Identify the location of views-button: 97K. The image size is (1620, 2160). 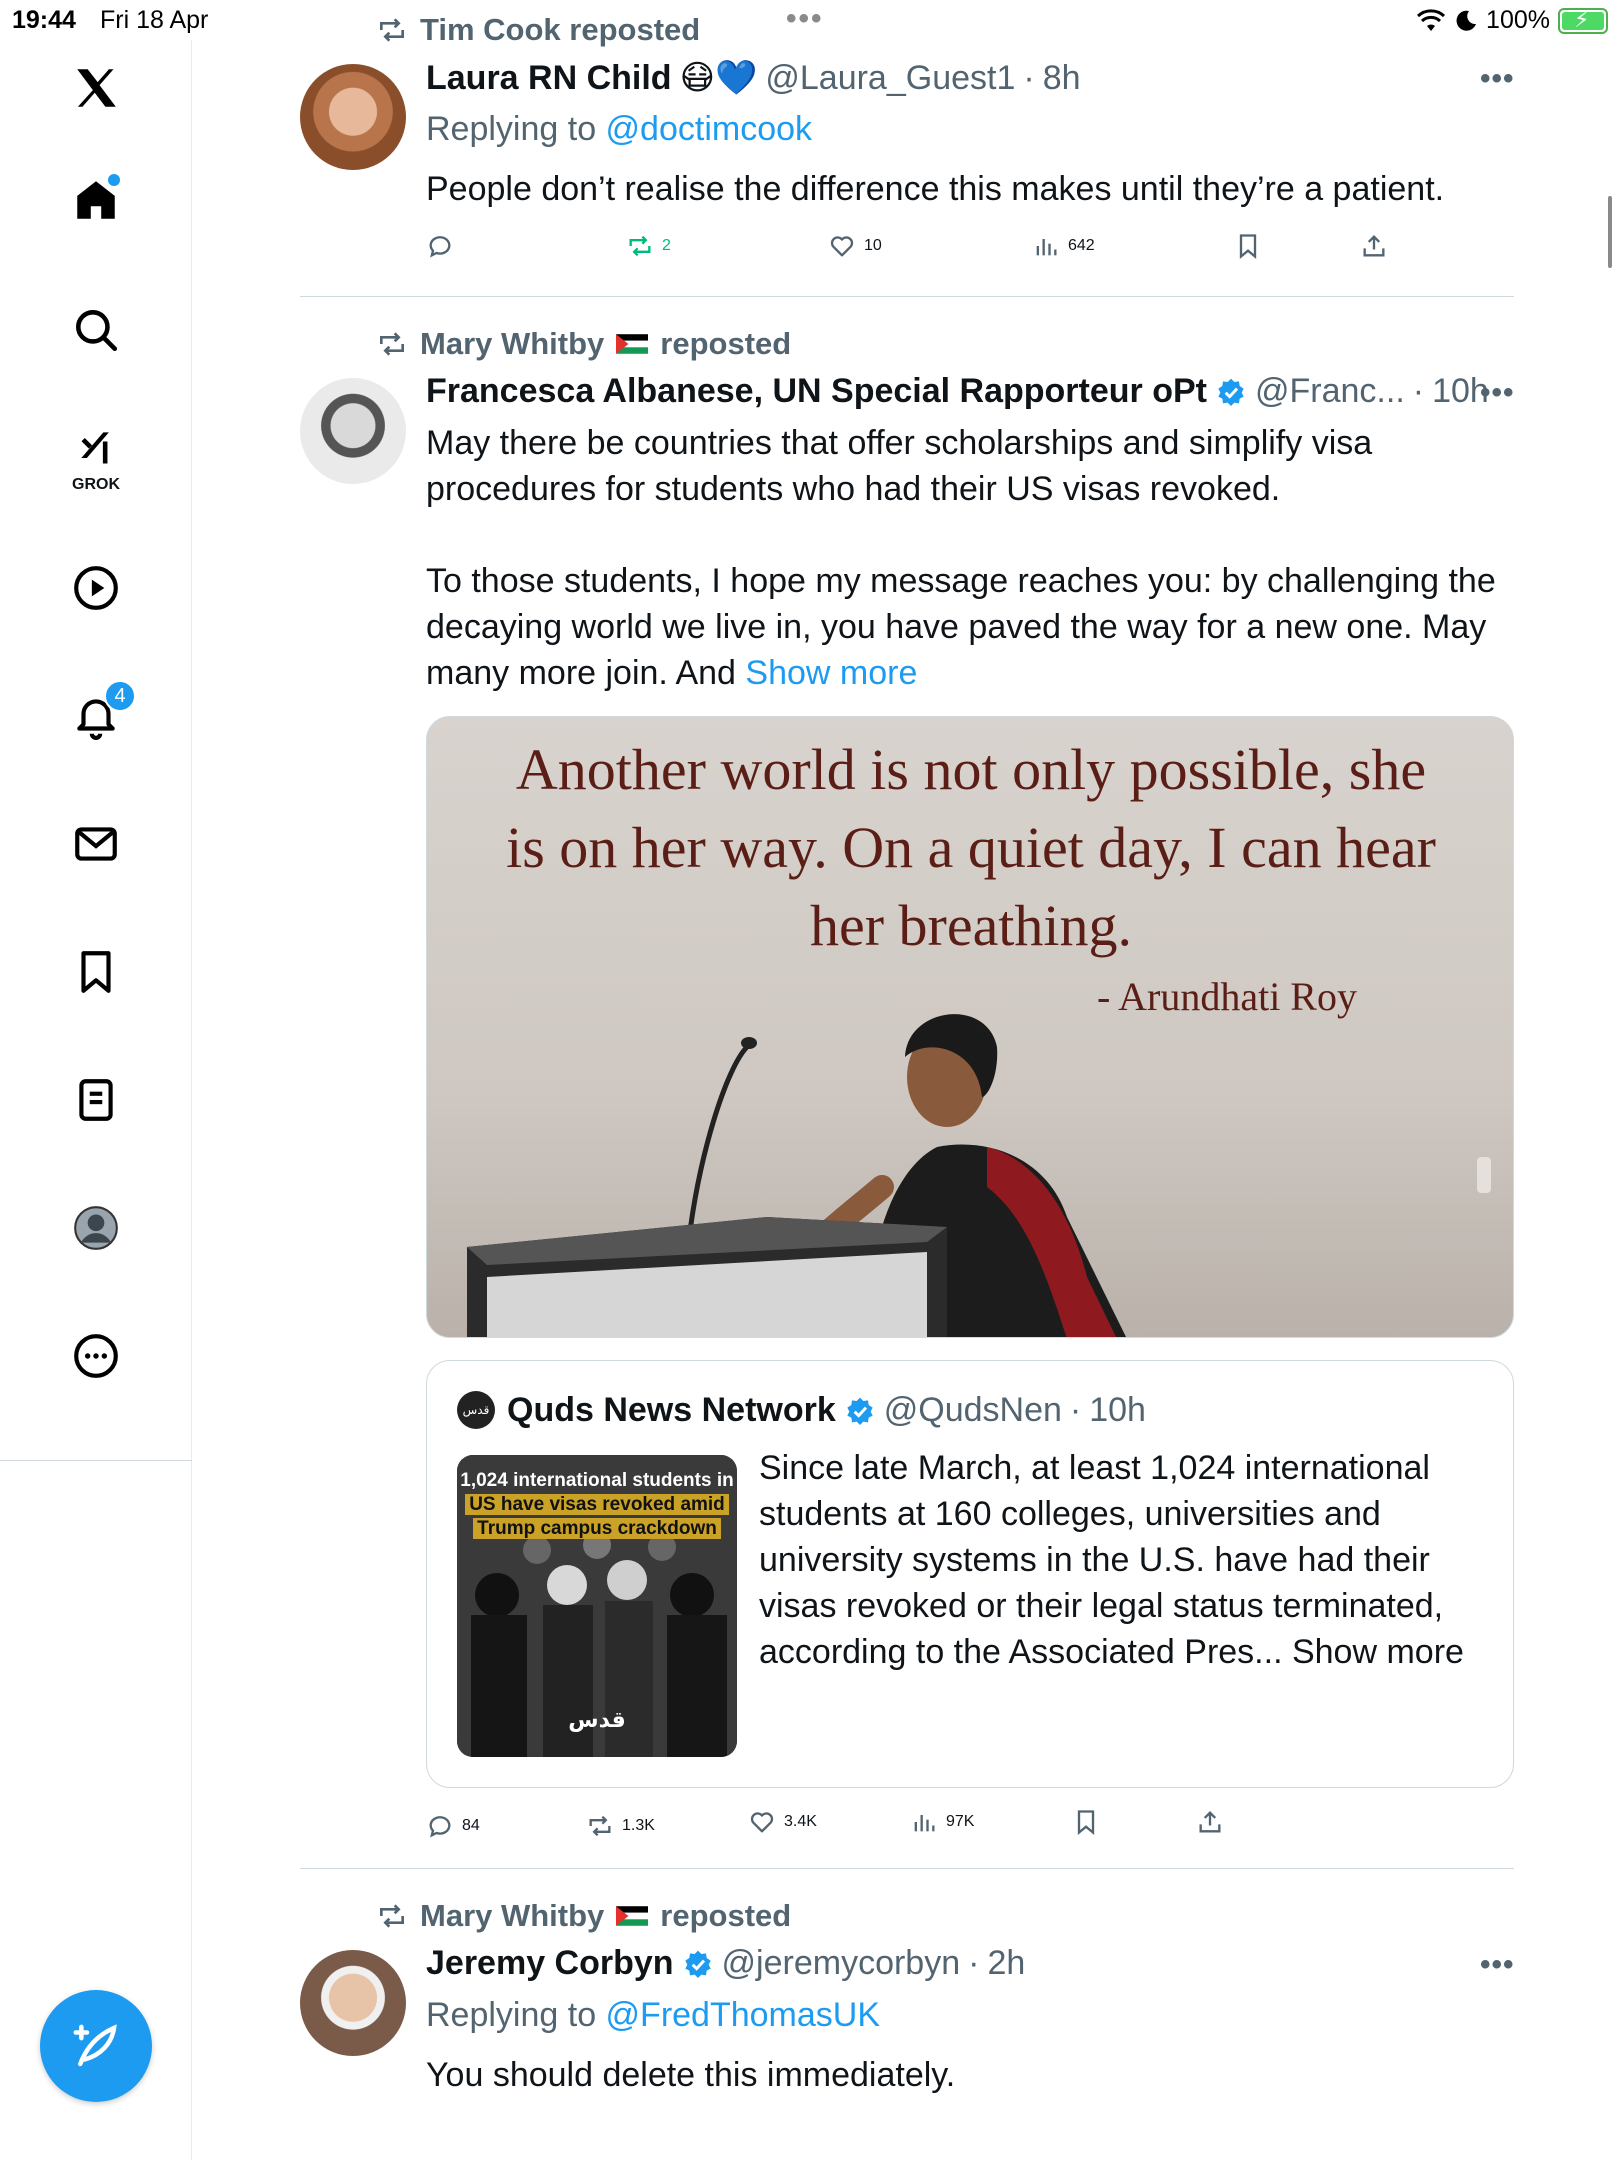
(942, 1822).